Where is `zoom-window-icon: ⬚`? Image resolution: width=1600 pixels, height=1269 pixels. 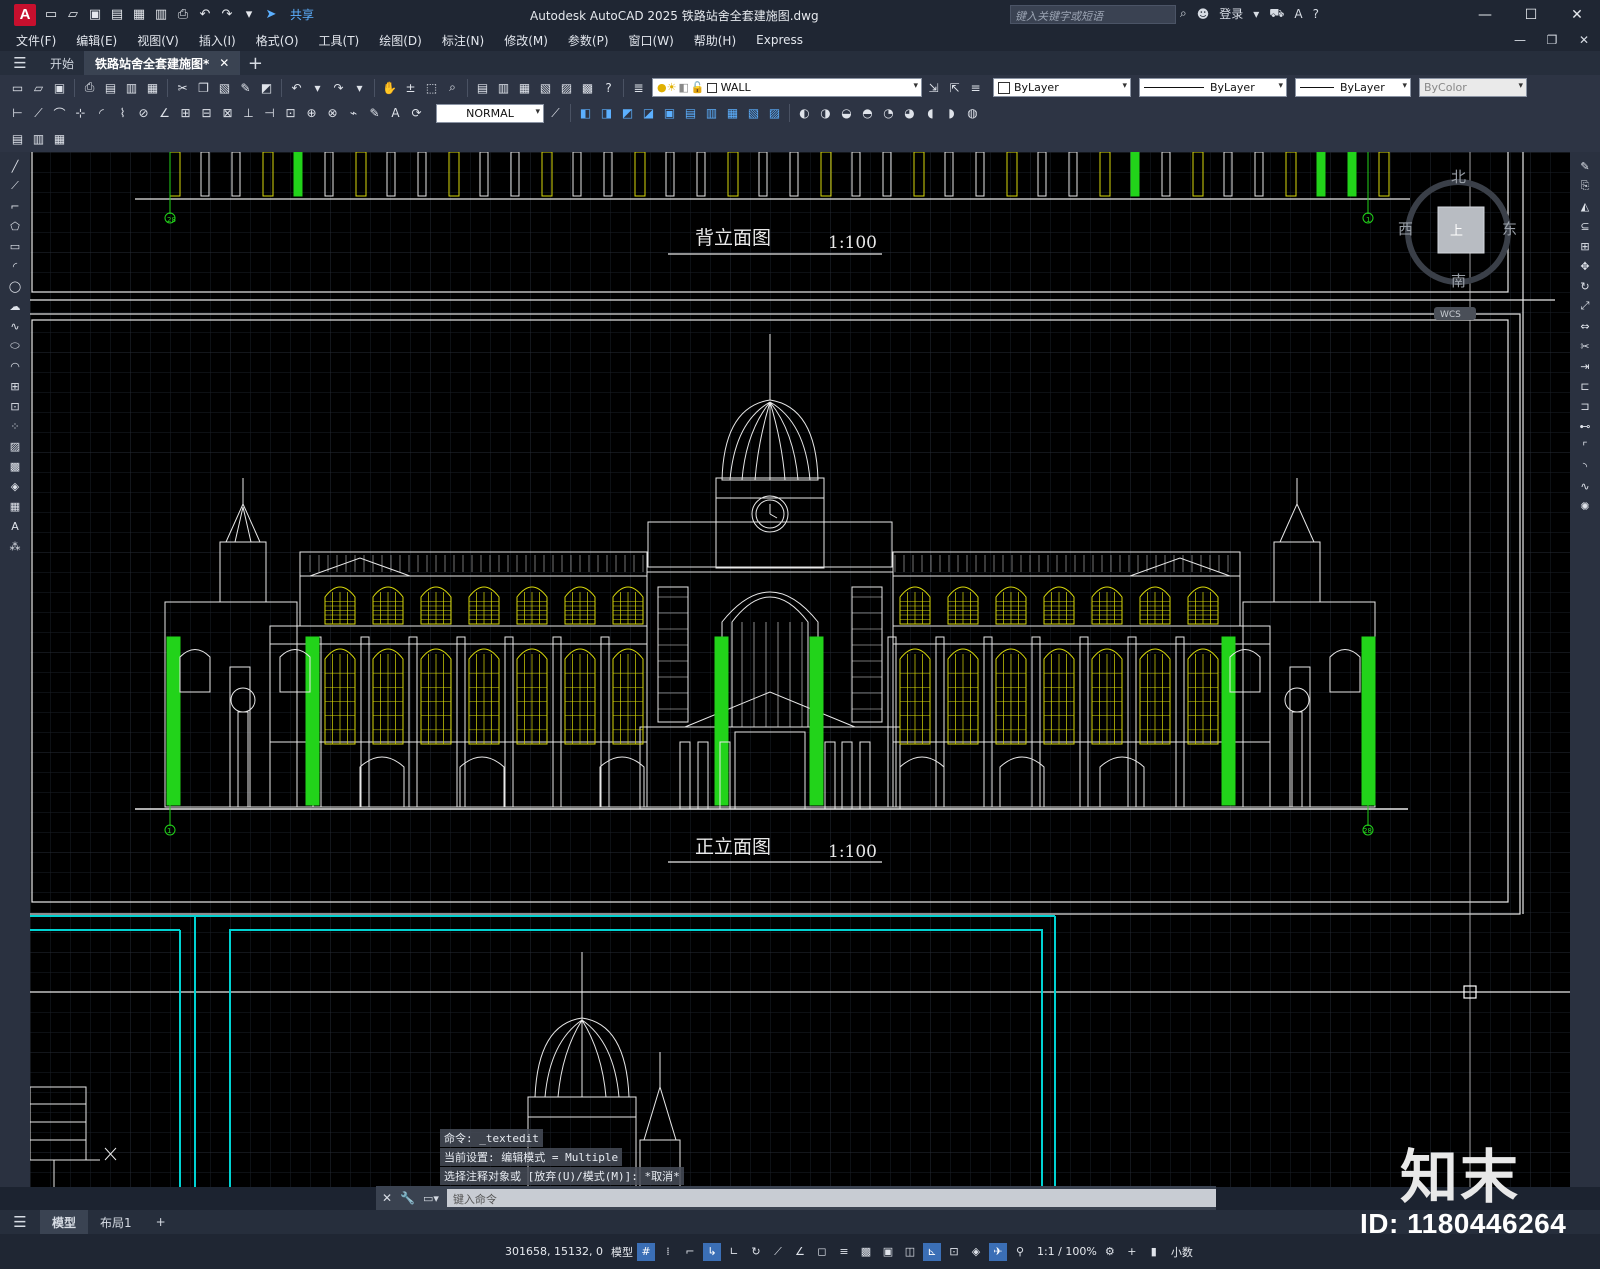 zoom-window-icon: ⬚ is located at coordinates (431, 87).